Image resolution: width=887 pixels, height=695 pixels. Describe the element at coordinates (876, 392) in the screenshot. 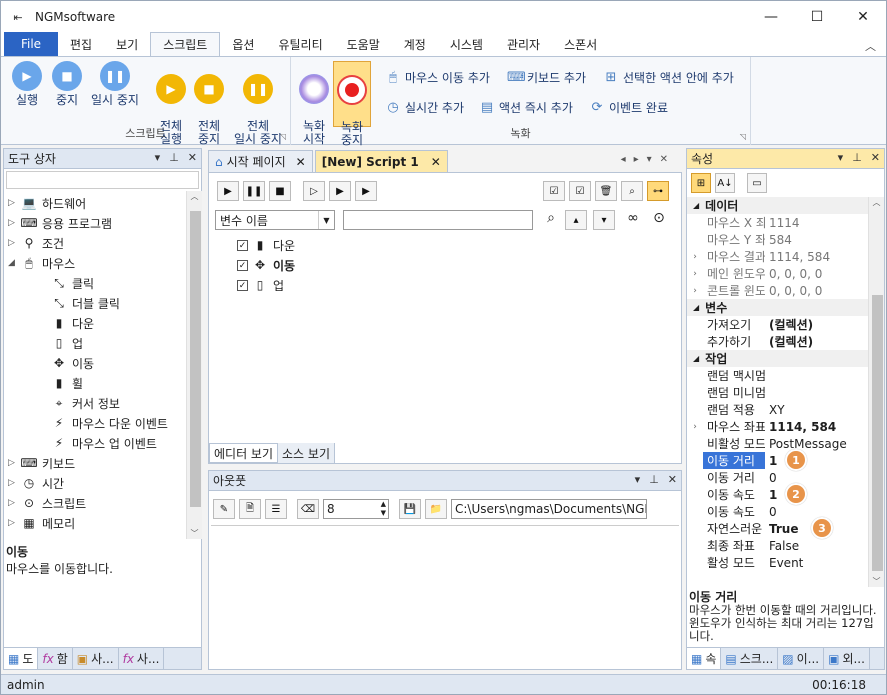

I see `properties-scrollbar: ︿ ﹀` at that location.